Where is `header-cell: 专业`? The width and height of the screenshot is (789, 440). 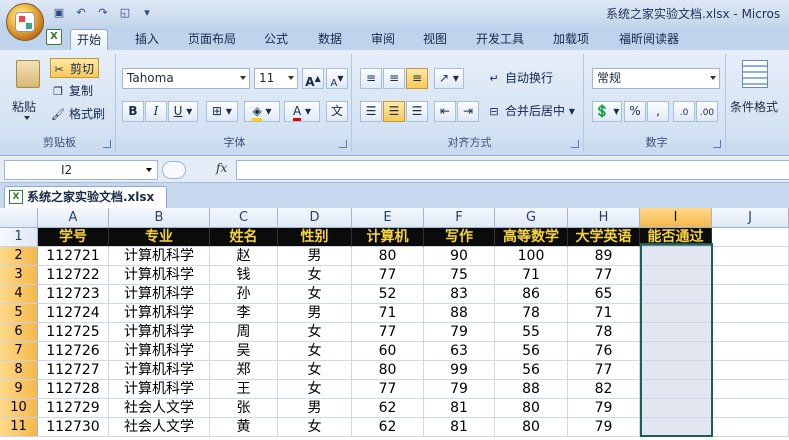 header-cell: 专业 is located at coordinates (159, 237).